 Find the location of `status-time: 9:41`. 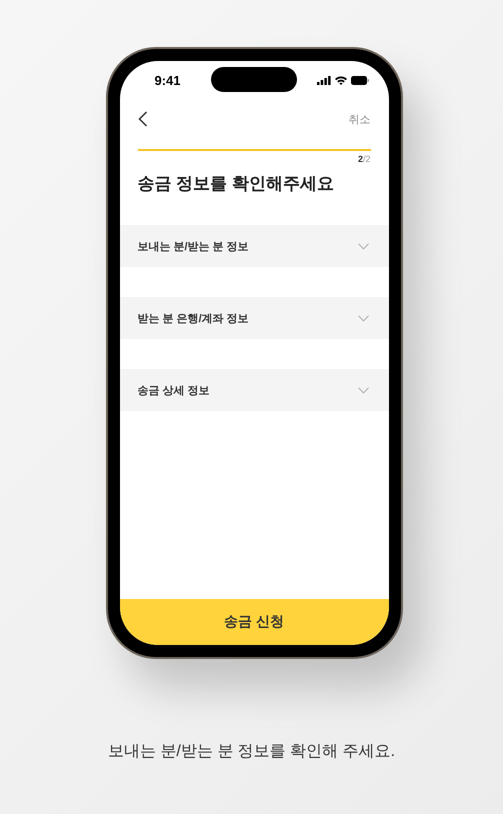

status-time: 9:41 is located at coordinates (167, 80).